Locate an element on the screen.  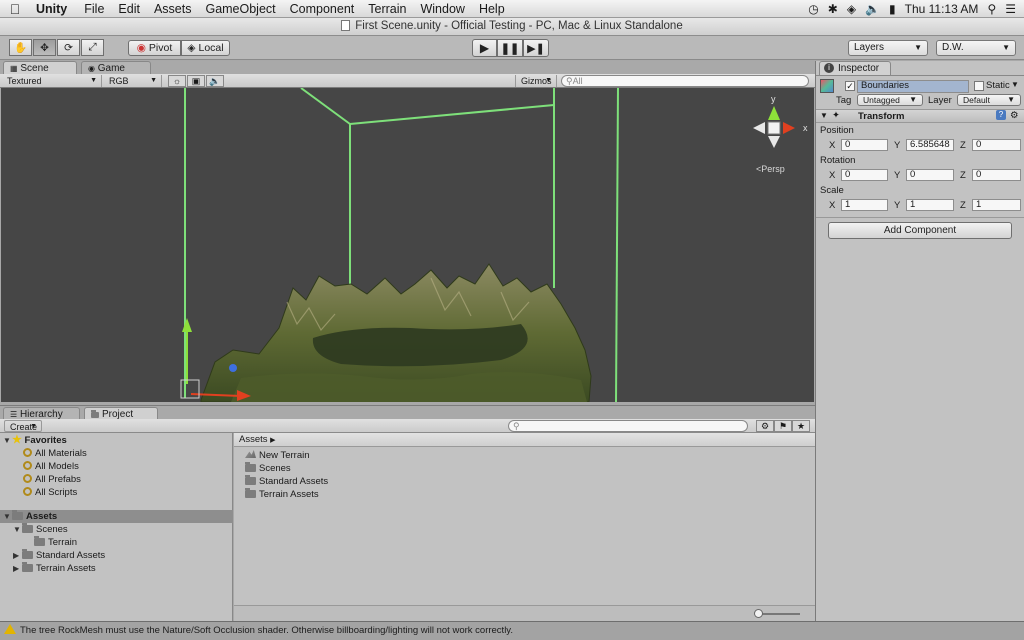
tab-game: ◉ Game is located at coordinates (116, 67).